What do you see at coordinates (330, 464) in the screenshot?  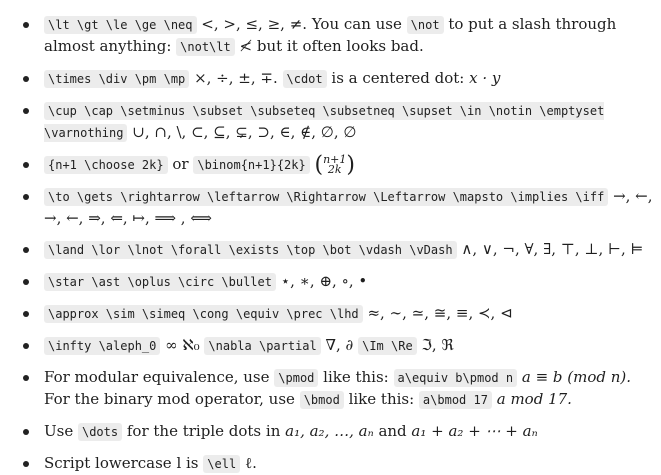 I see `list-item-ell: Script lowercase l is \ell ℓ.` at bounding box center [330, 464].